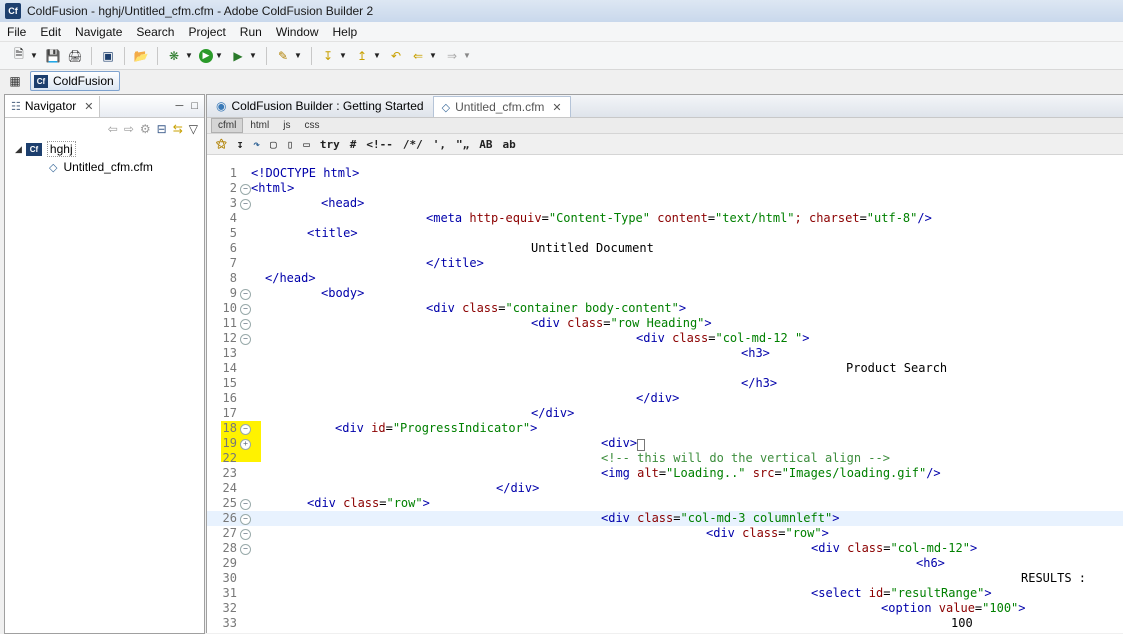  What do you see at coordinates (418, 56) in the screenshot?
I see `back-arrow-icon: ⇐` at bounding box center [418, 56].